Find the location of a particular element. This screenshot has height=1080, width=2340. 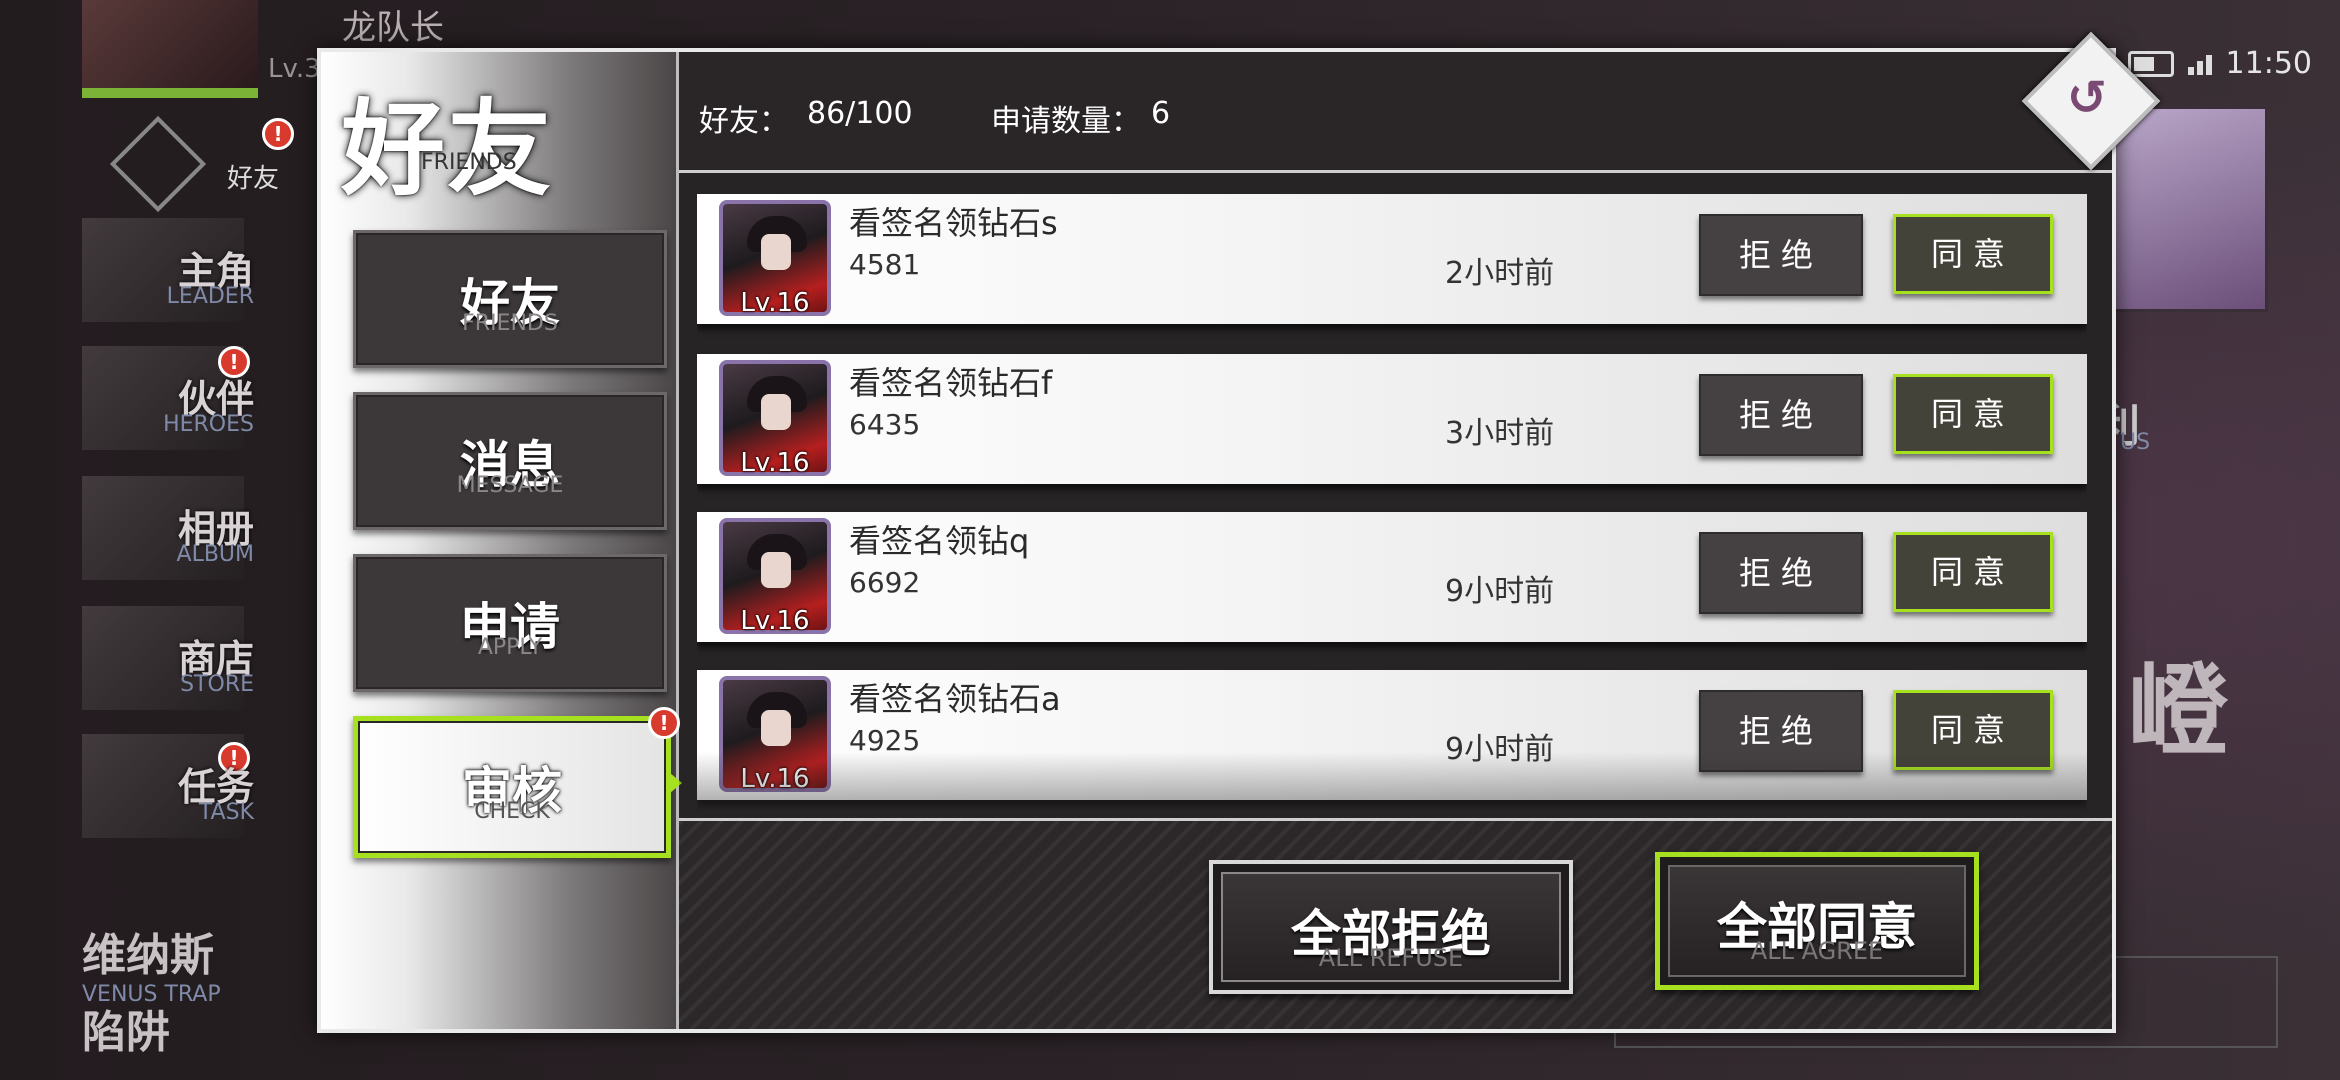

back-button: ↺ is located at coordinates (2091, 101).